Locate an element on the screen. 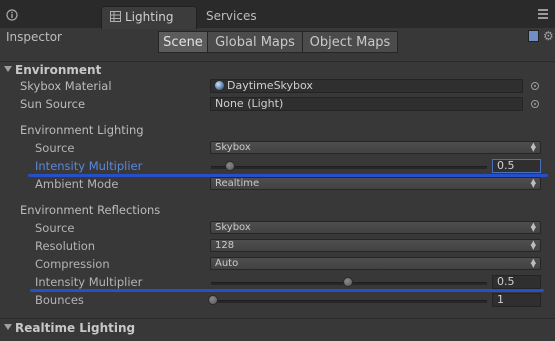 Image resolution: width=555 pixels, height=341 pixels. mode-scene-button: Scene is located at coordinates (183, 42).